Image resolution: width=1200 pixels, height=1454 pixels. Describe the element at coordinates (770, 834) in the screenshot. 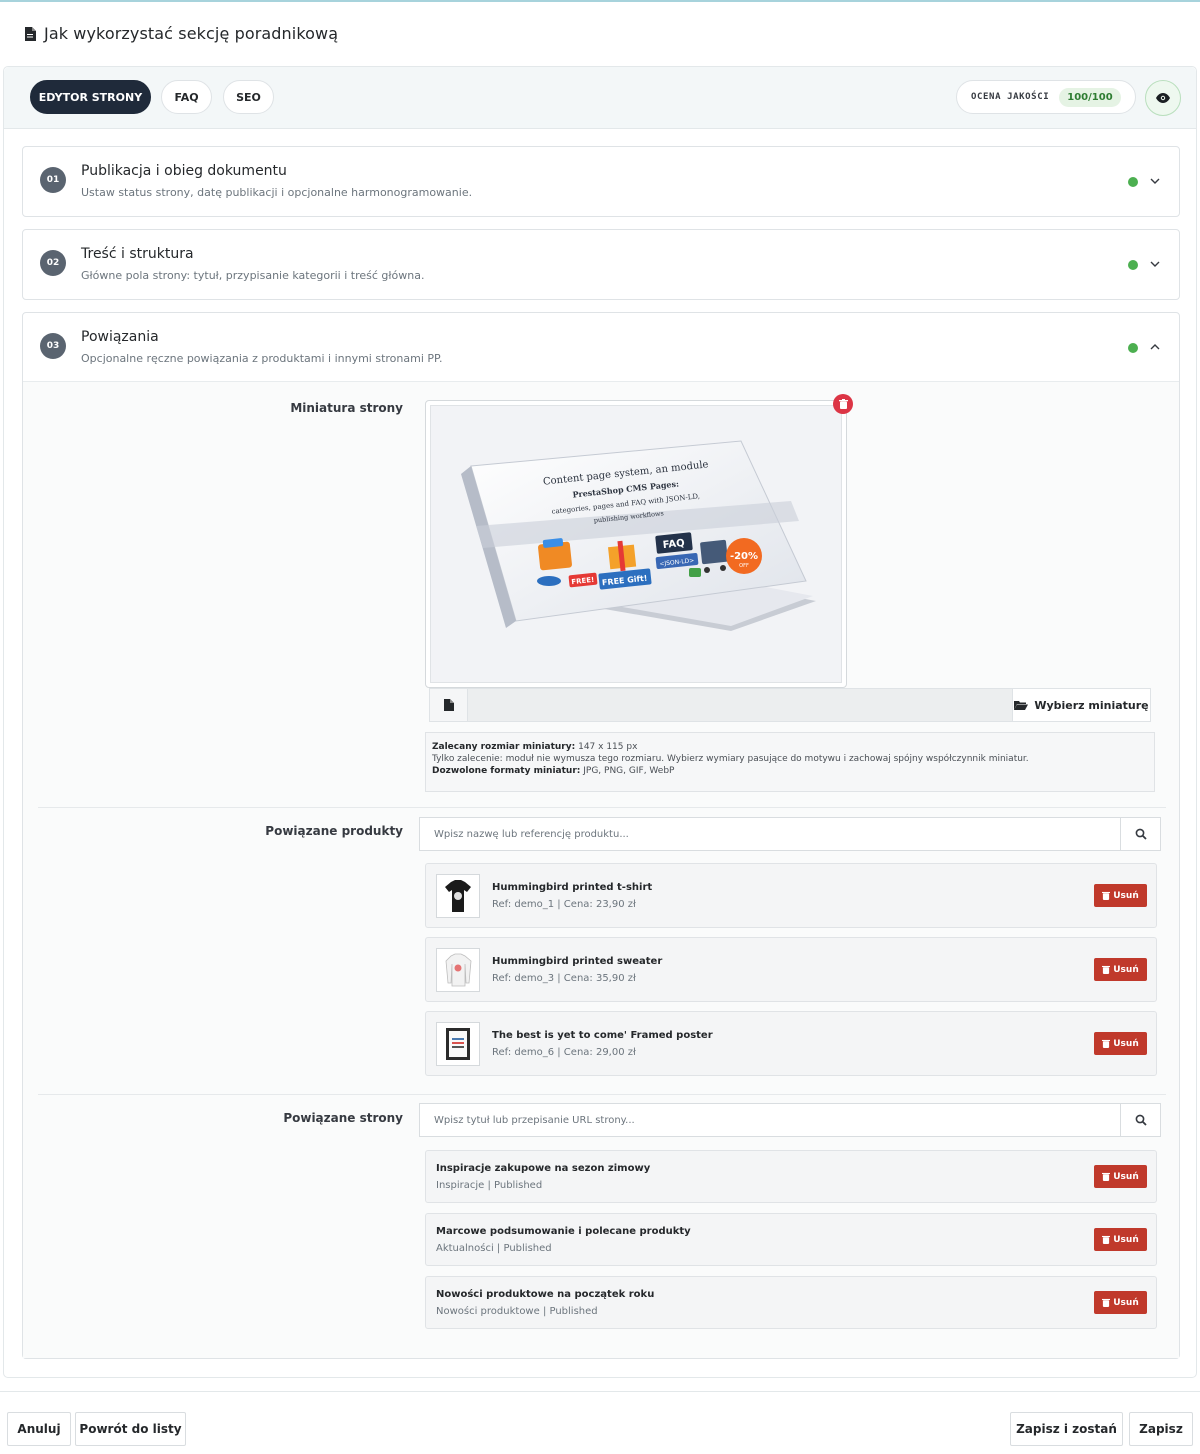

I see `product-search-input` at that location.